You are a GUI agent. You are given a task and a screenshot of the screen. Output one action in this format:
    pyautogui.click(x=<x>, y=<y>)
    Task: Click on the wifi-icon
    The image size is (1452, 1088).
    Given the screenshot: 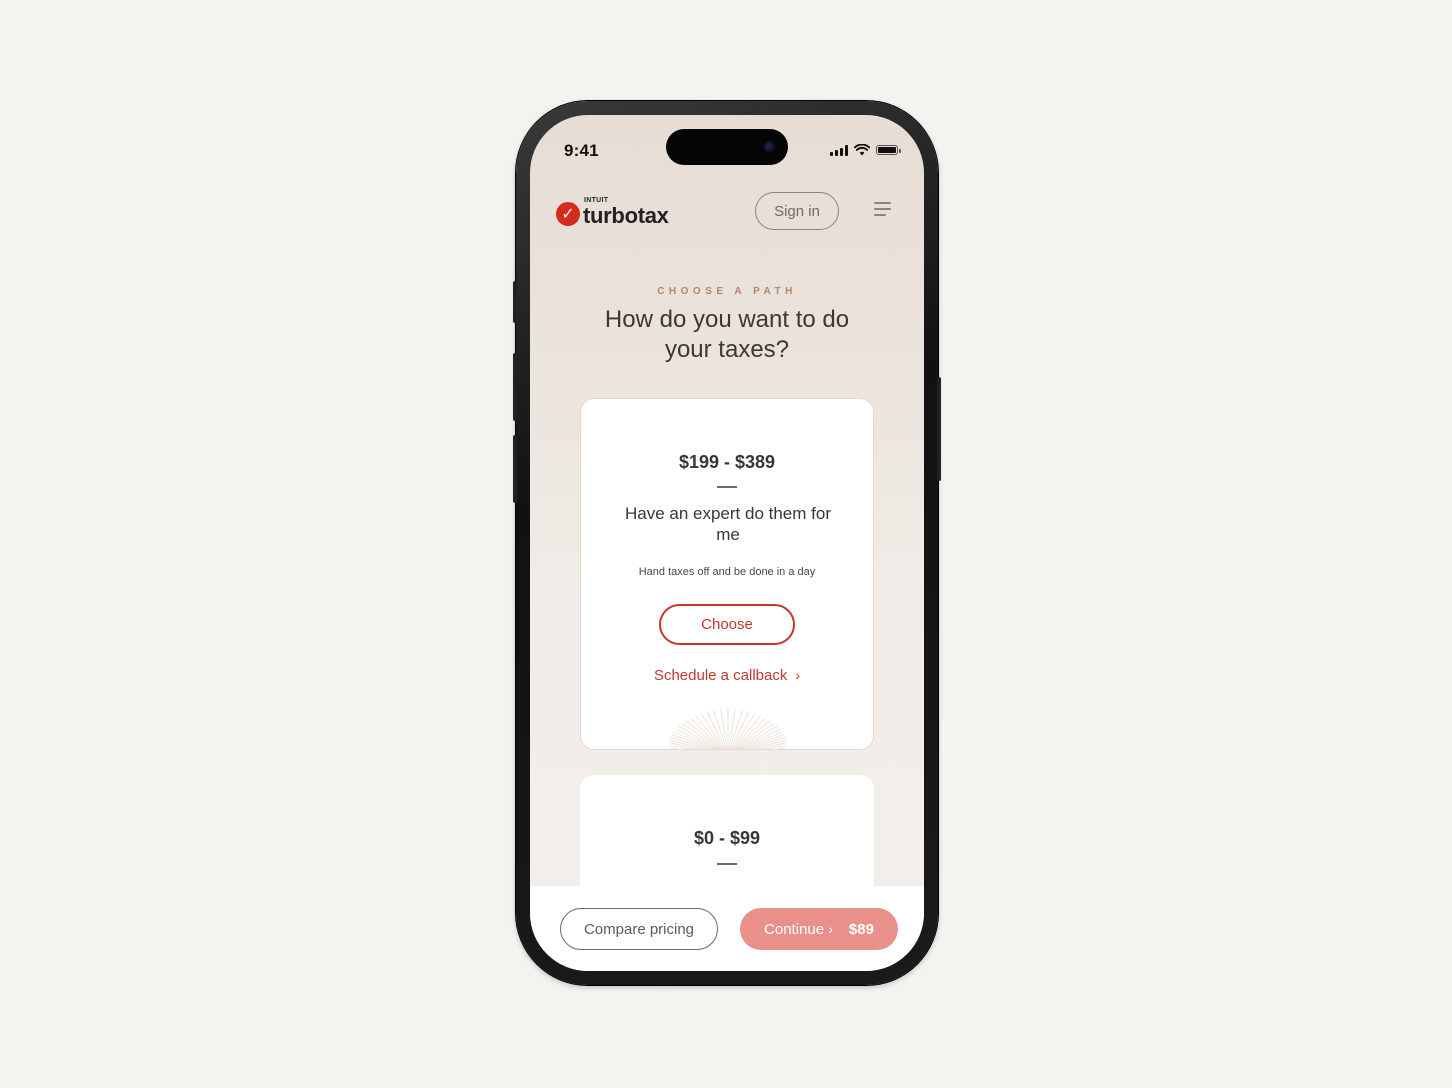 What is the action you would take?
    pyautogui.click(x=862, y=150)
    